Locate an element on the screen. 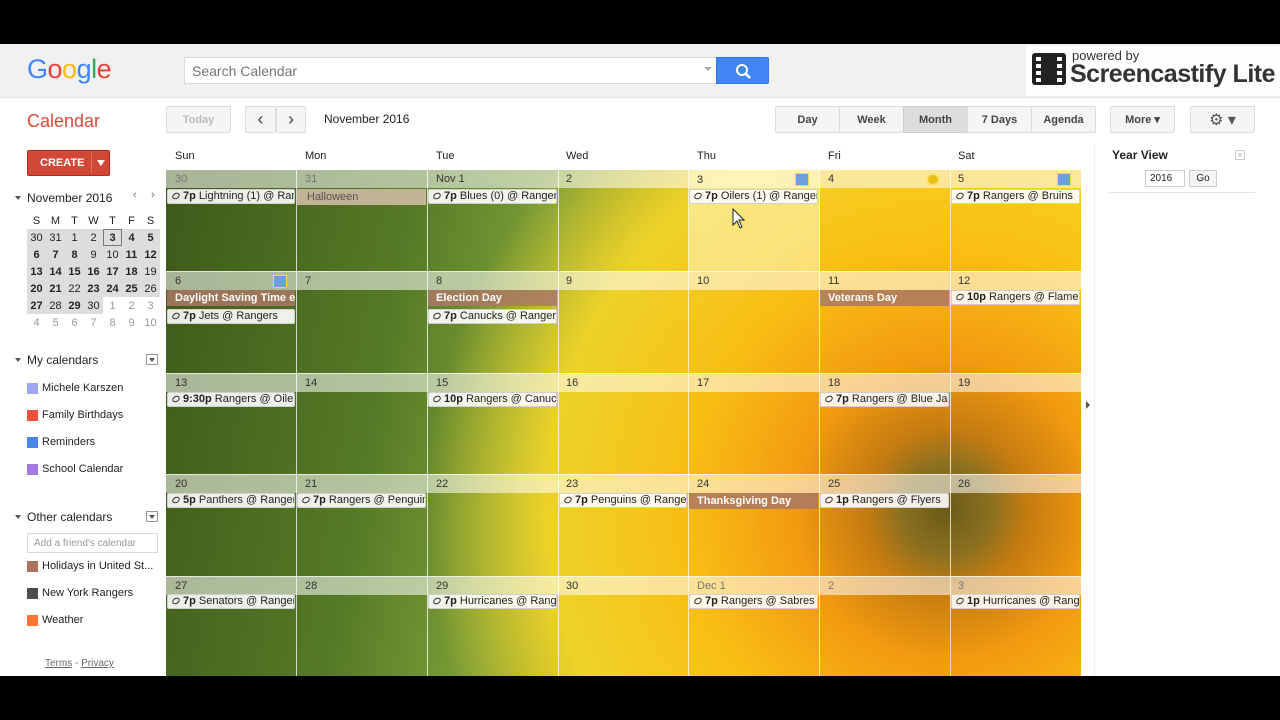 This screenshot has height=720, width=1280. add-friend-calendar-input: Add a friend's calendar is located at coordinates (92, 543).